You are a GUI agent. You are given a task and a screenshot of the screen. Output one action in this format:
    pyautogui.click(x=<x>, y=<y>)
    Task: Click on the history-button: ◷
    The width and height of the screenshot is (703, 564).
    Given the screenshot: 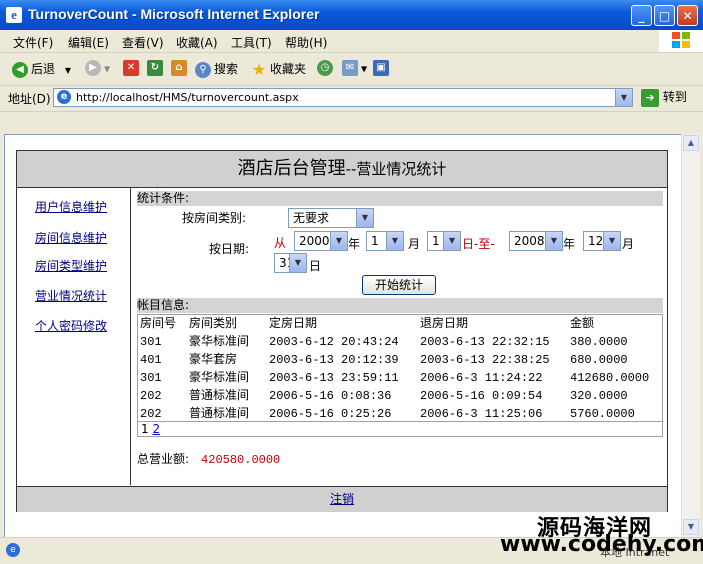 What is the action you would take?
    pyautogui.click(x=326, y=68)
    